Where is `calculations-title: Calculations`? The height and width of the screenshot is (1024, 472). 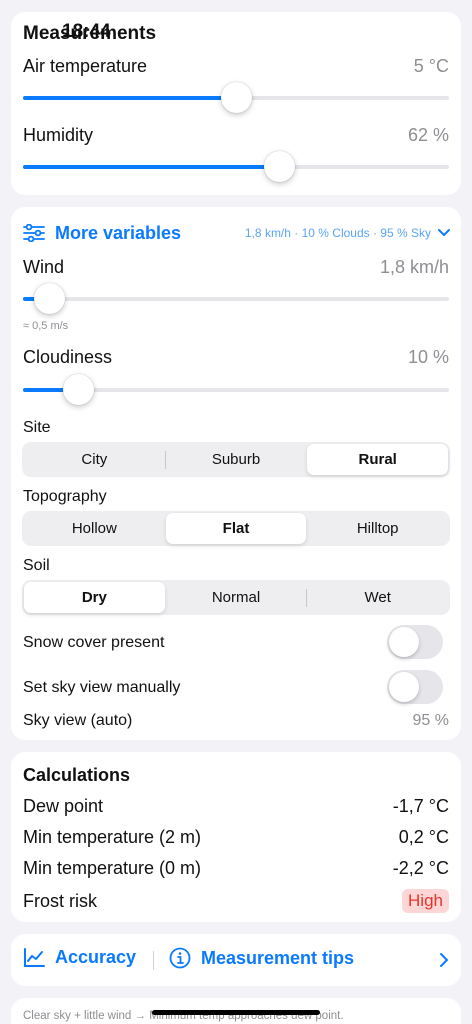 calculations-title: Calculations is located at coordinates (77, 775).